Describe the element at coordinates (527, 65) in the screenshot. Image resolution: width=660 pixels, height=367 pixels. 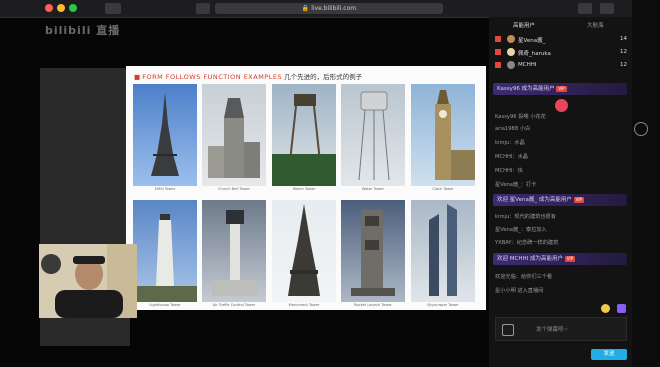
I see `rank-username: MCHHI` at that location.